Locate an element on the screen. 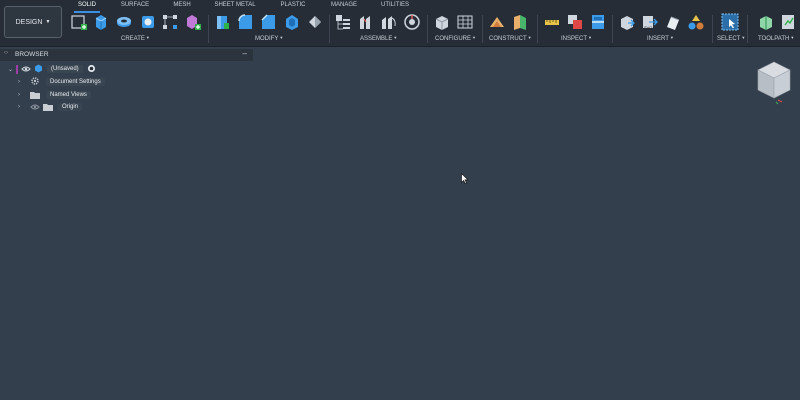 The height and width of the screenshot is (400, 800). tab-utilities: UTILITIES is located at coordinates (395, 6).